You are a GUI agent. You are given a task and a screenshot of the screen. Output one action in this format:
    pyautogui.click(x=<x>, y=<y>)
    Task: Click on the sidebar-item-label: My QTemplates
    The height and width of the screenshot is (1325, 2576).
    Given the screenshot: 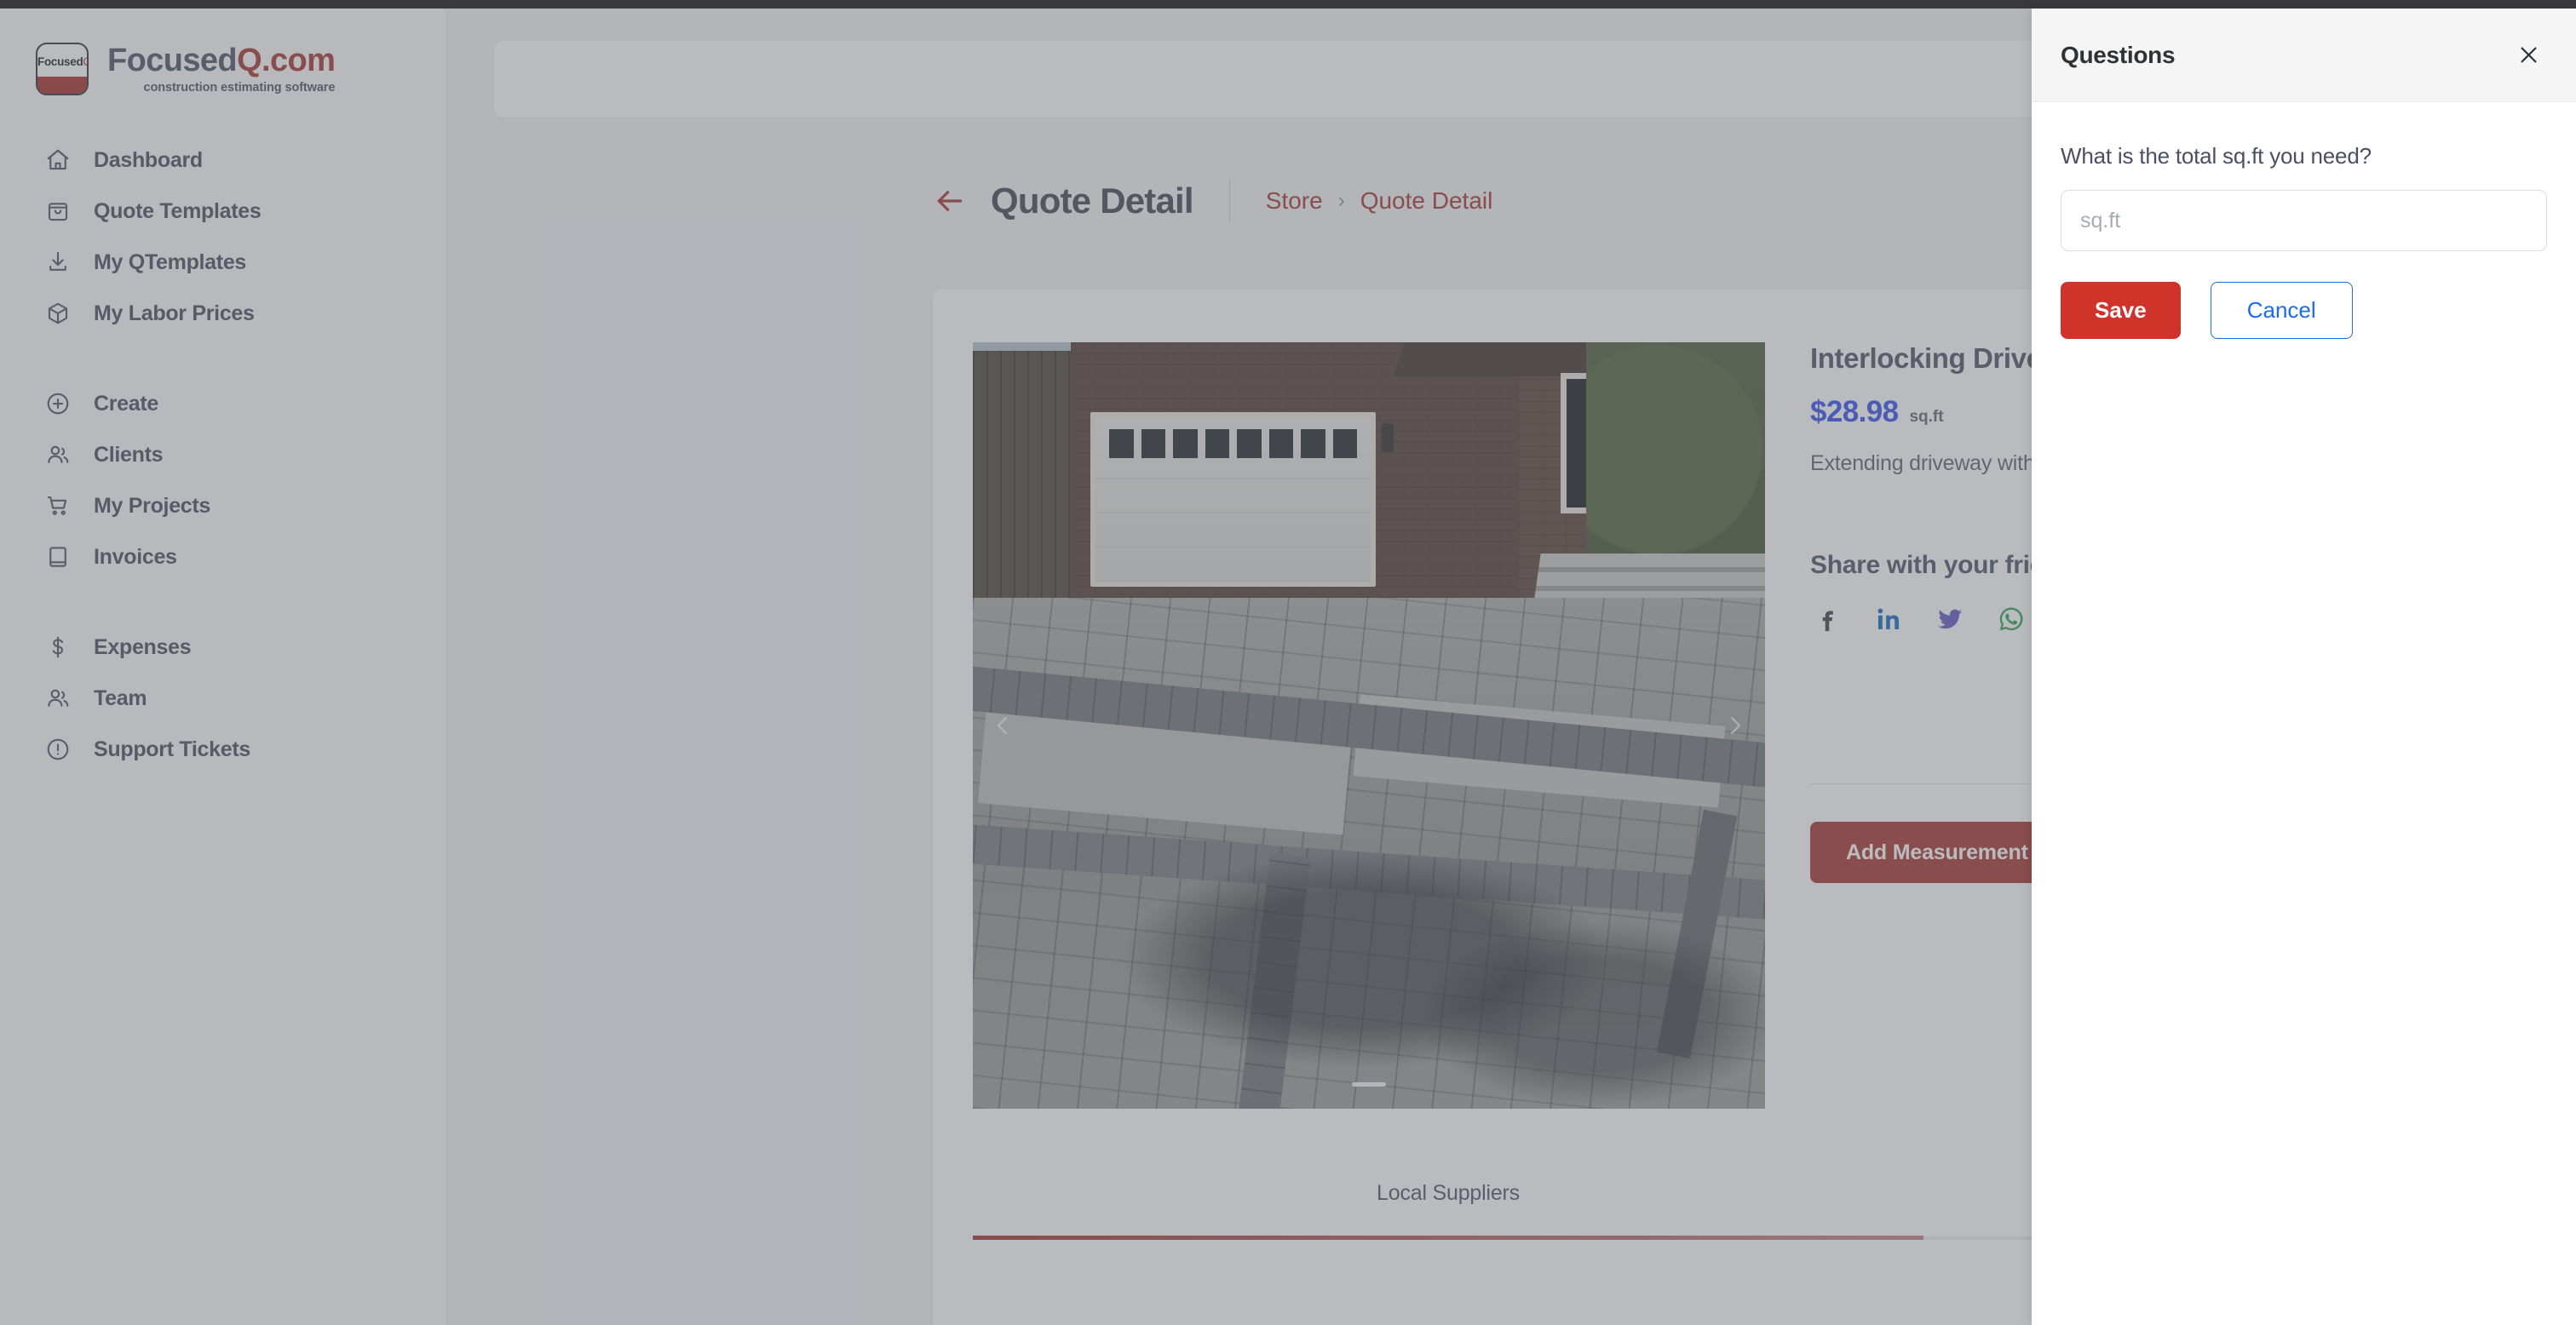 What is the action you would take?
    pyautogui.click(x=171, y=262)
    